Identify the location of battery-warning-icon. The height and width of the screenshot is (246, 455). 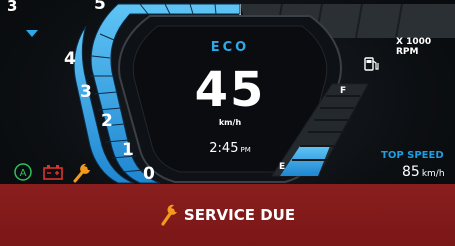
(53, 172).